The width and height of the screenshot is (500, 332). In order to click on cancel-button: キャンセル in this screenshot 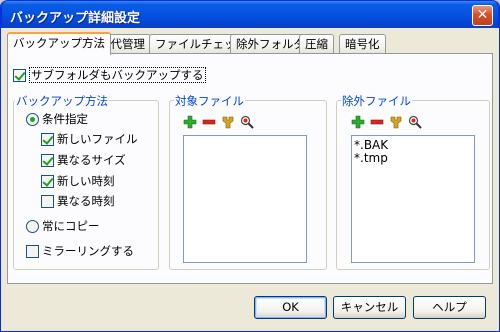, I will do `click(369, 307)`.